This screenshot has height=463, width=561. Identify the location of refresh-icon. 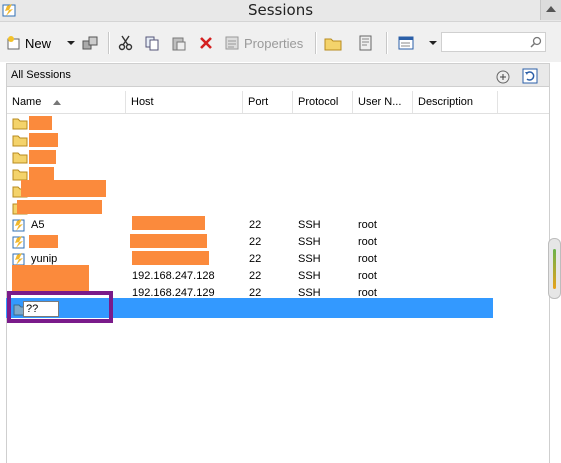
(530, 76).